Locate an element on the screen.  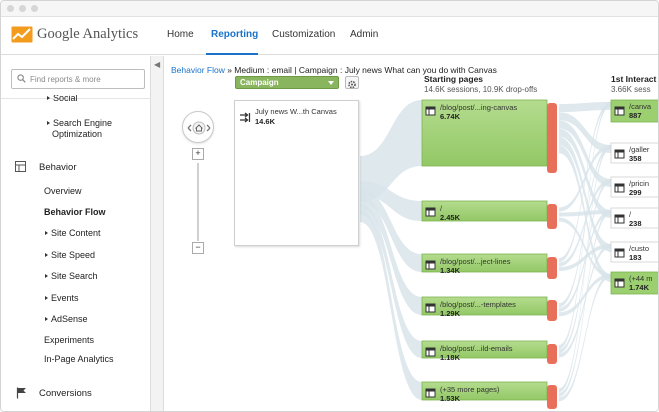
sidebar-section-conversions: Conversions is located at coordinates (65, 393).